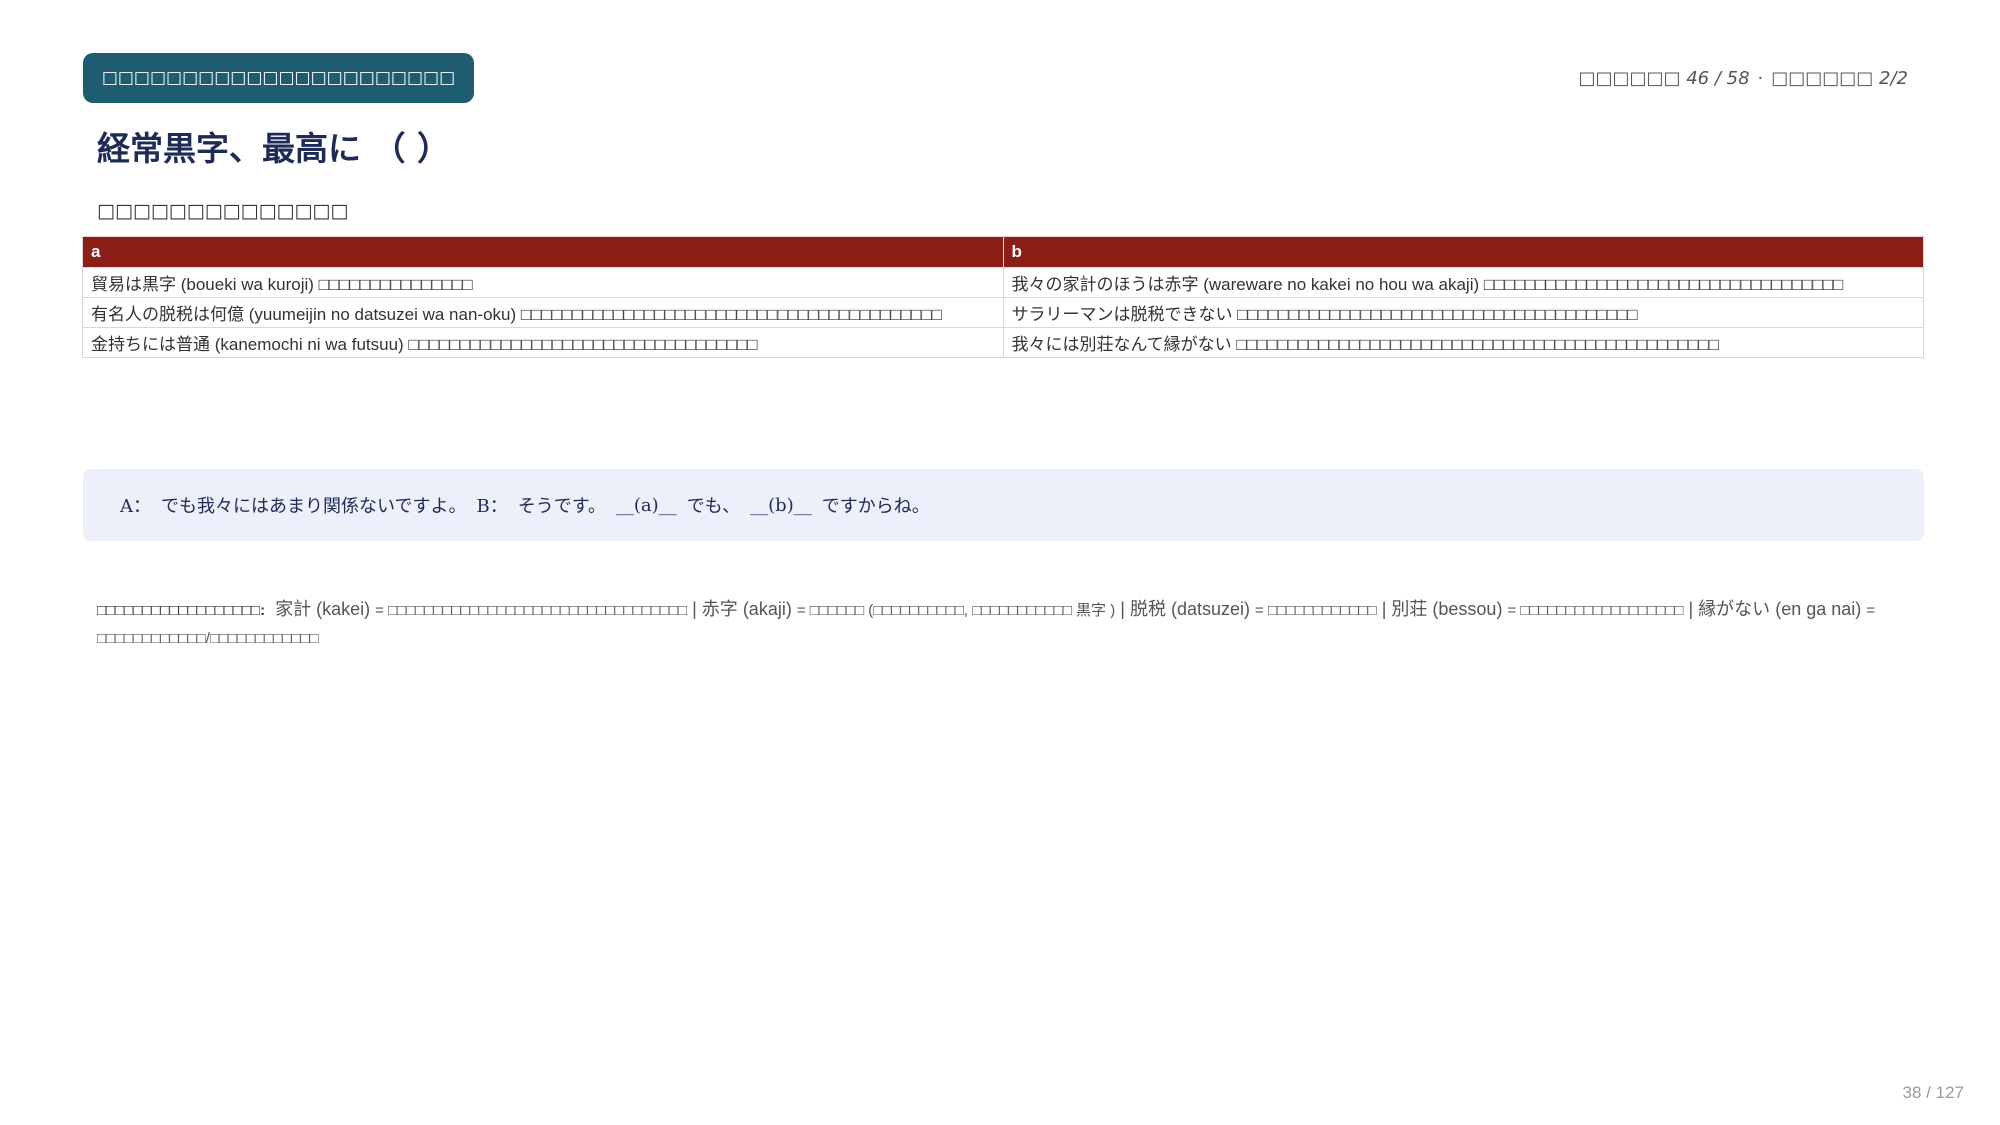 The height and width of the screenshot is (1125, 2000). What do you see at coordinates (1147, 609) in the screenshot?
I see `vocab-term: 脱税` at bounding box center [1147, 609].